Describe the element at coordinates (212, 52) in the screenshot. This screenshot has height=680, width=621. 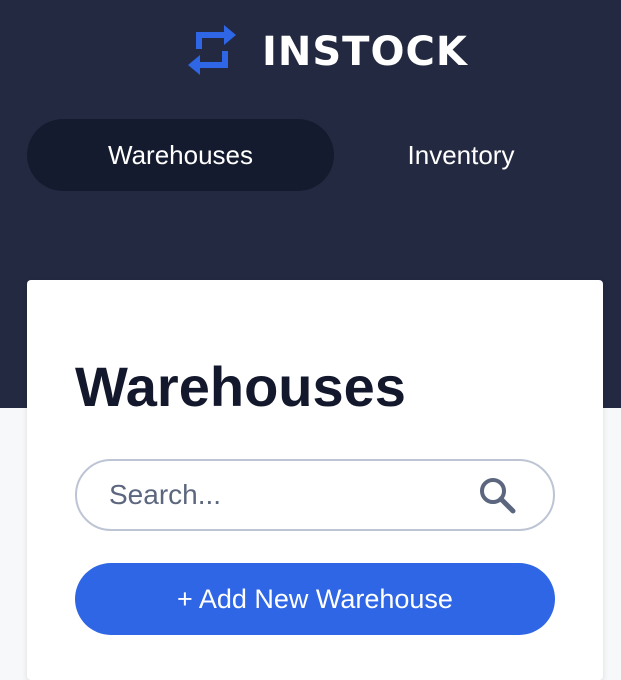
I see `swap-arrows-icon` at that location.